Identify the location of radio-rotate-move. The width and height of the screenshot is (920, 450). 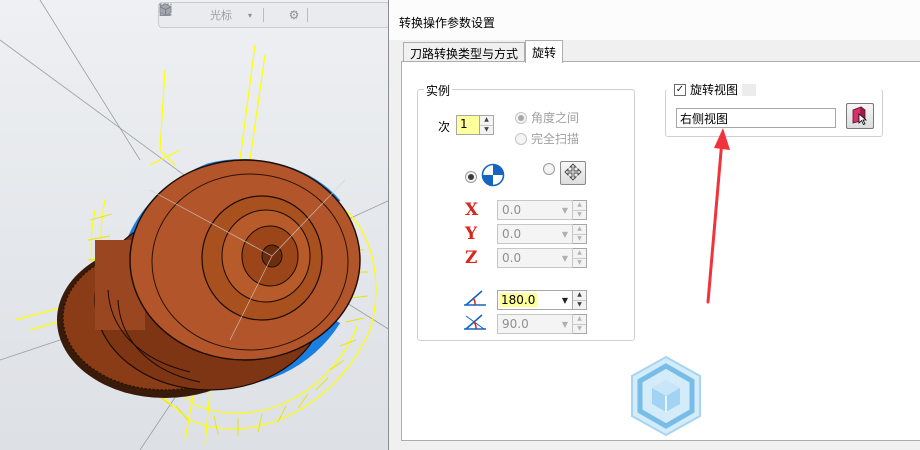
(549, 169).